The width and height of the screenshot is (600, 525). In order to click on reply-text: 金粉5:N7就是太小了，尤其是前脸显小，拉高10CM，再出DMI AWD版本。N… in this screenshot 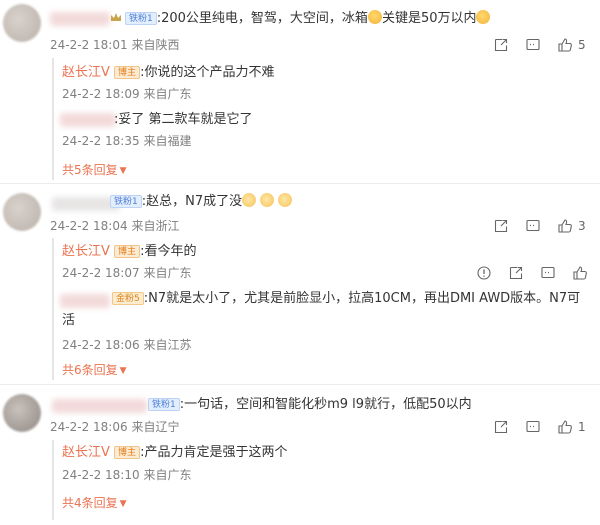, I will do `click(322, 299)`.